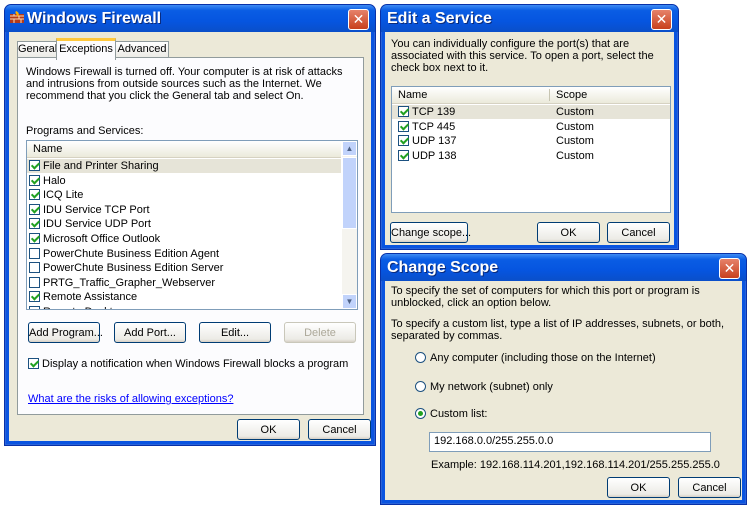 The width and height of the screenshot is (750, 509). I want to click on program-name: PowerChute Business Edition Server, so click(133, 268).